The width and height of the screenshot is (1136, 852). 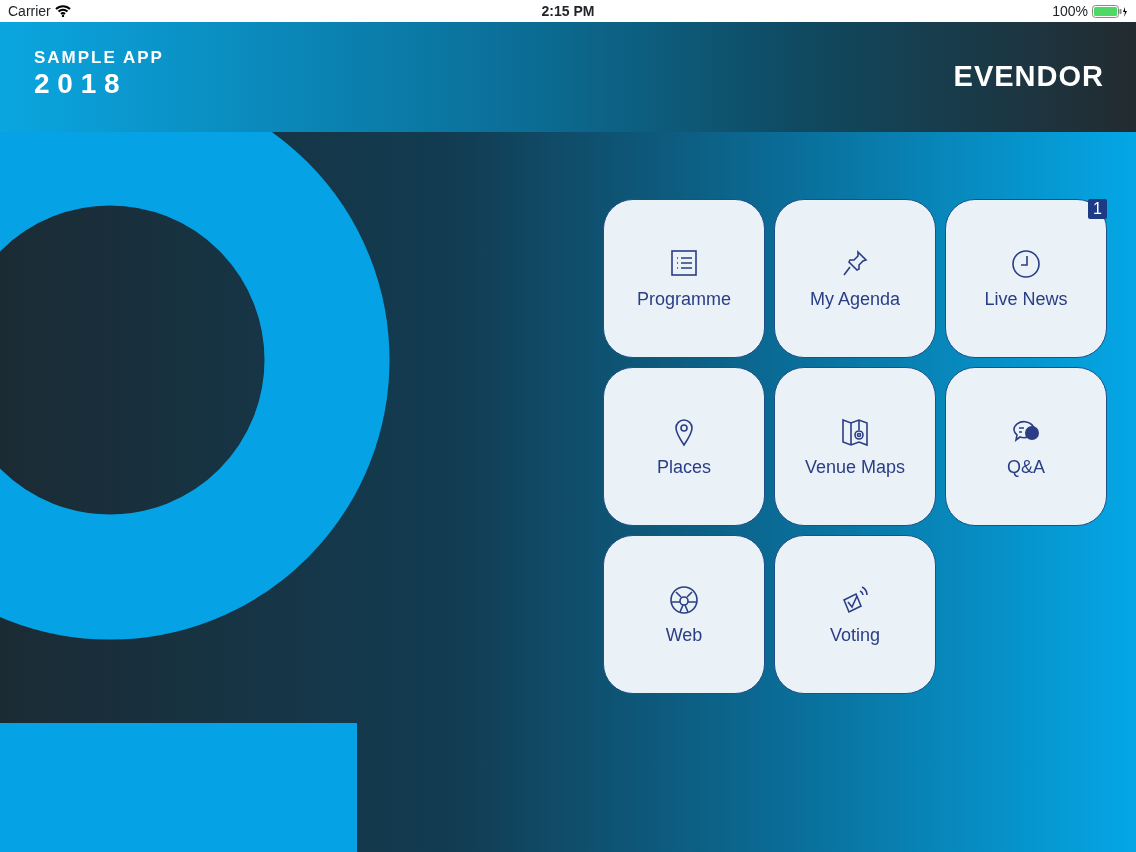 I want to click on logo-text: EVENDOR, so click(x=1028, y=77).